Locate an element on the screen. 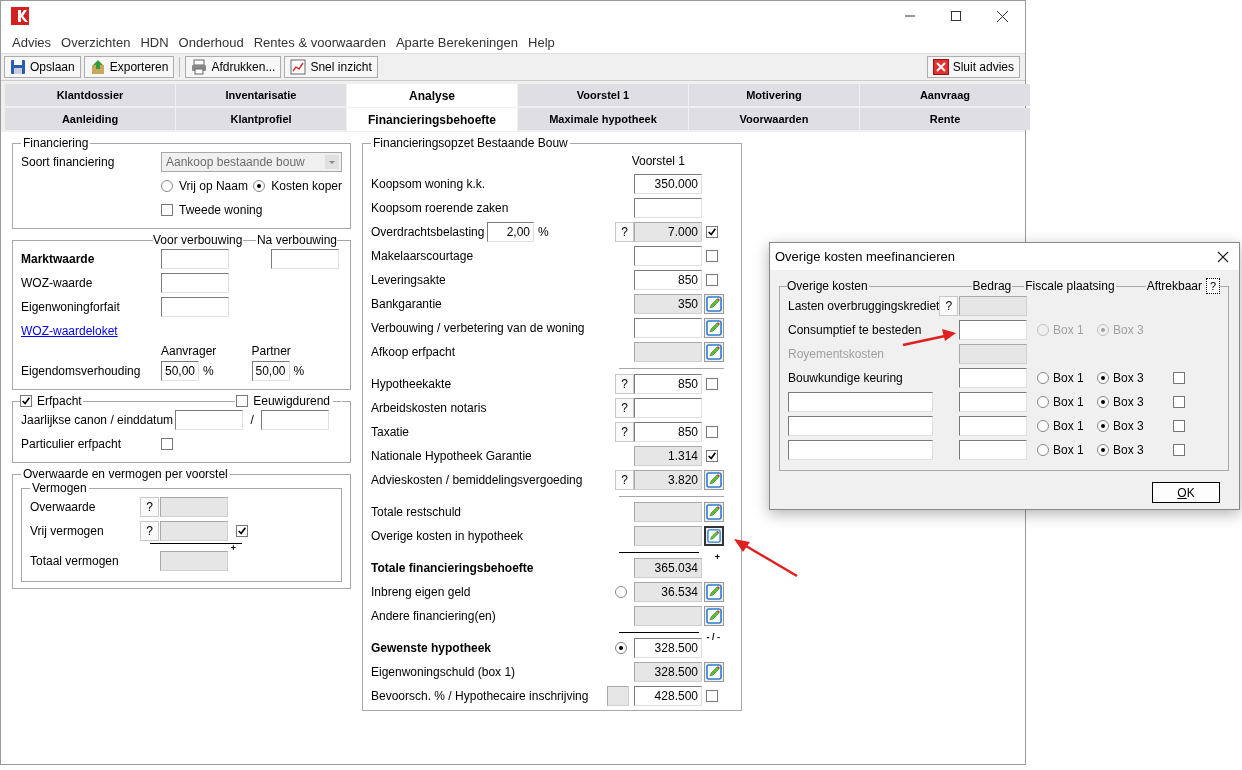 This screenshot has width=1242, height=770. tab: Analyse is located at coordinates (432, 95).